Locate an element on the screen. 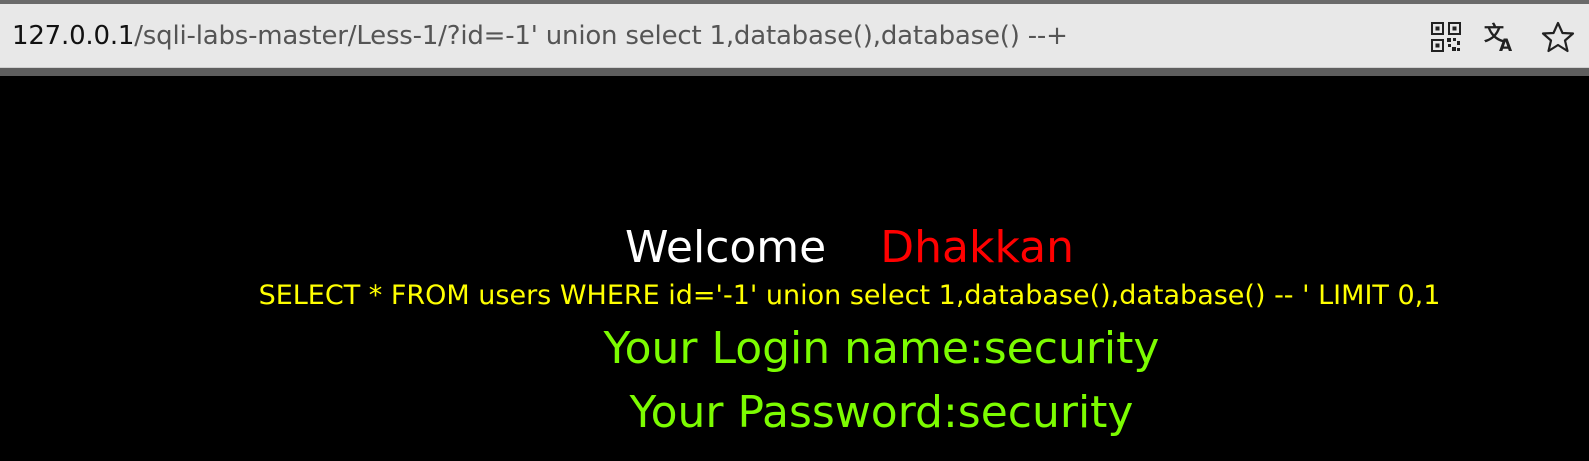 This screenshot has width=1589, height=461. login-name-result: Your Login name:security is located at coordinates (881, 348).